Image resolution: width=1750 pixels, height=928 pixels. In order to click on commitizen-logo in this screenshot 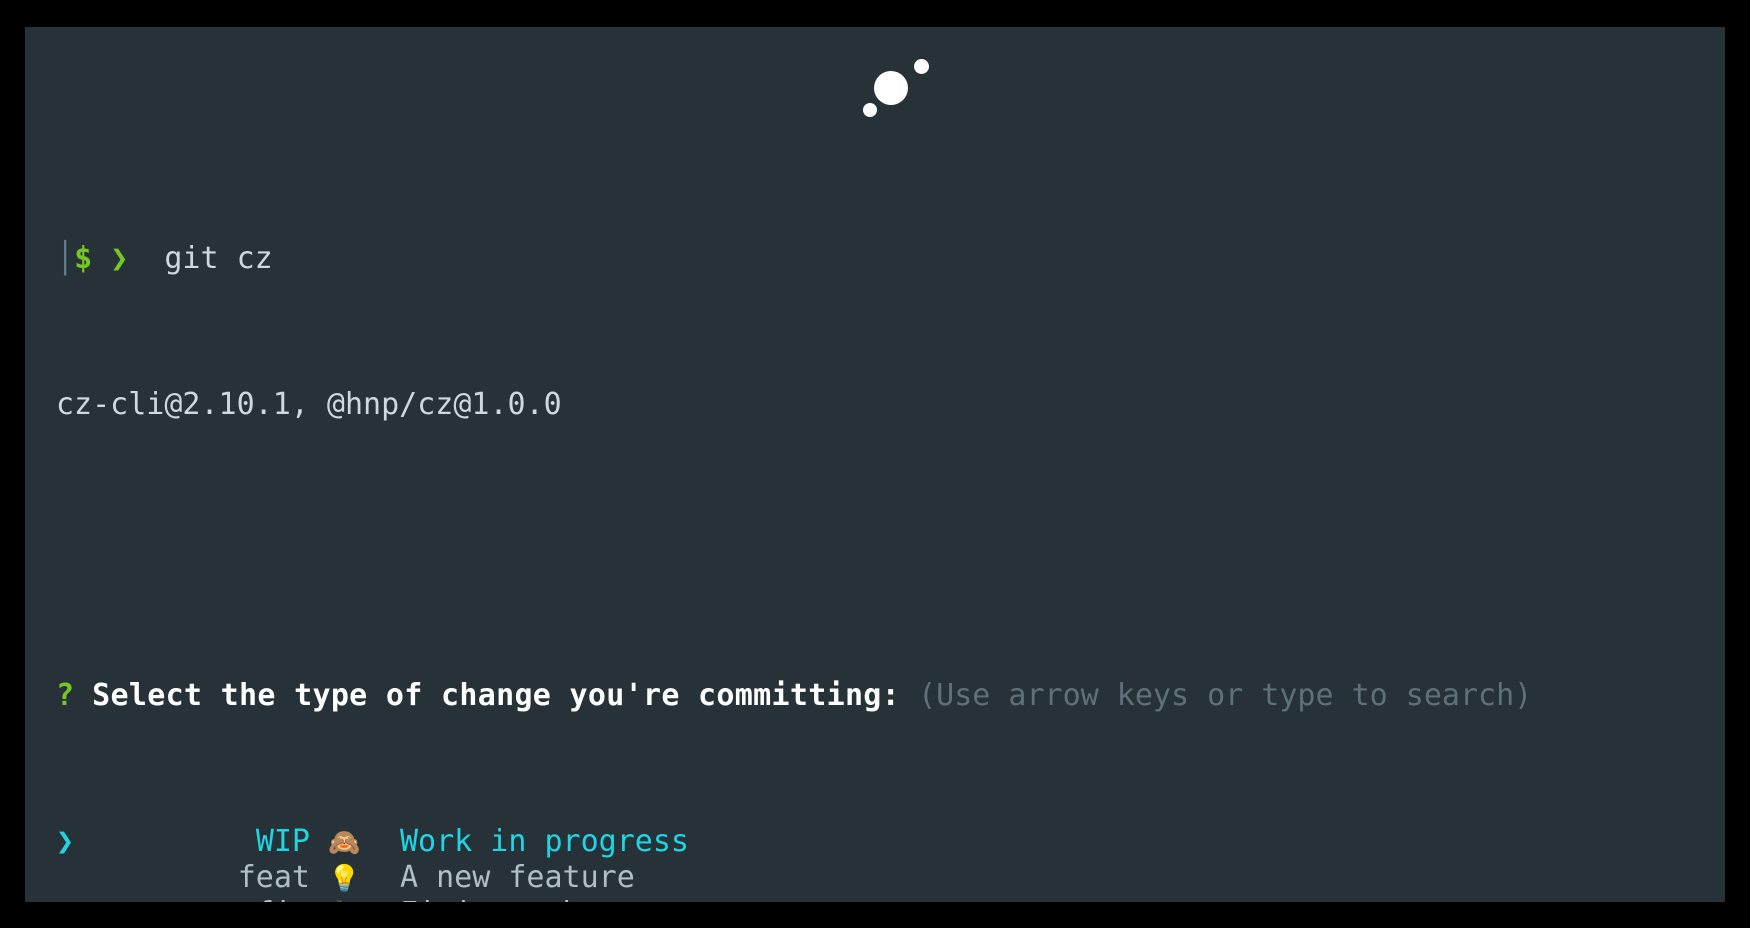, I will do `click(875, 86)`.